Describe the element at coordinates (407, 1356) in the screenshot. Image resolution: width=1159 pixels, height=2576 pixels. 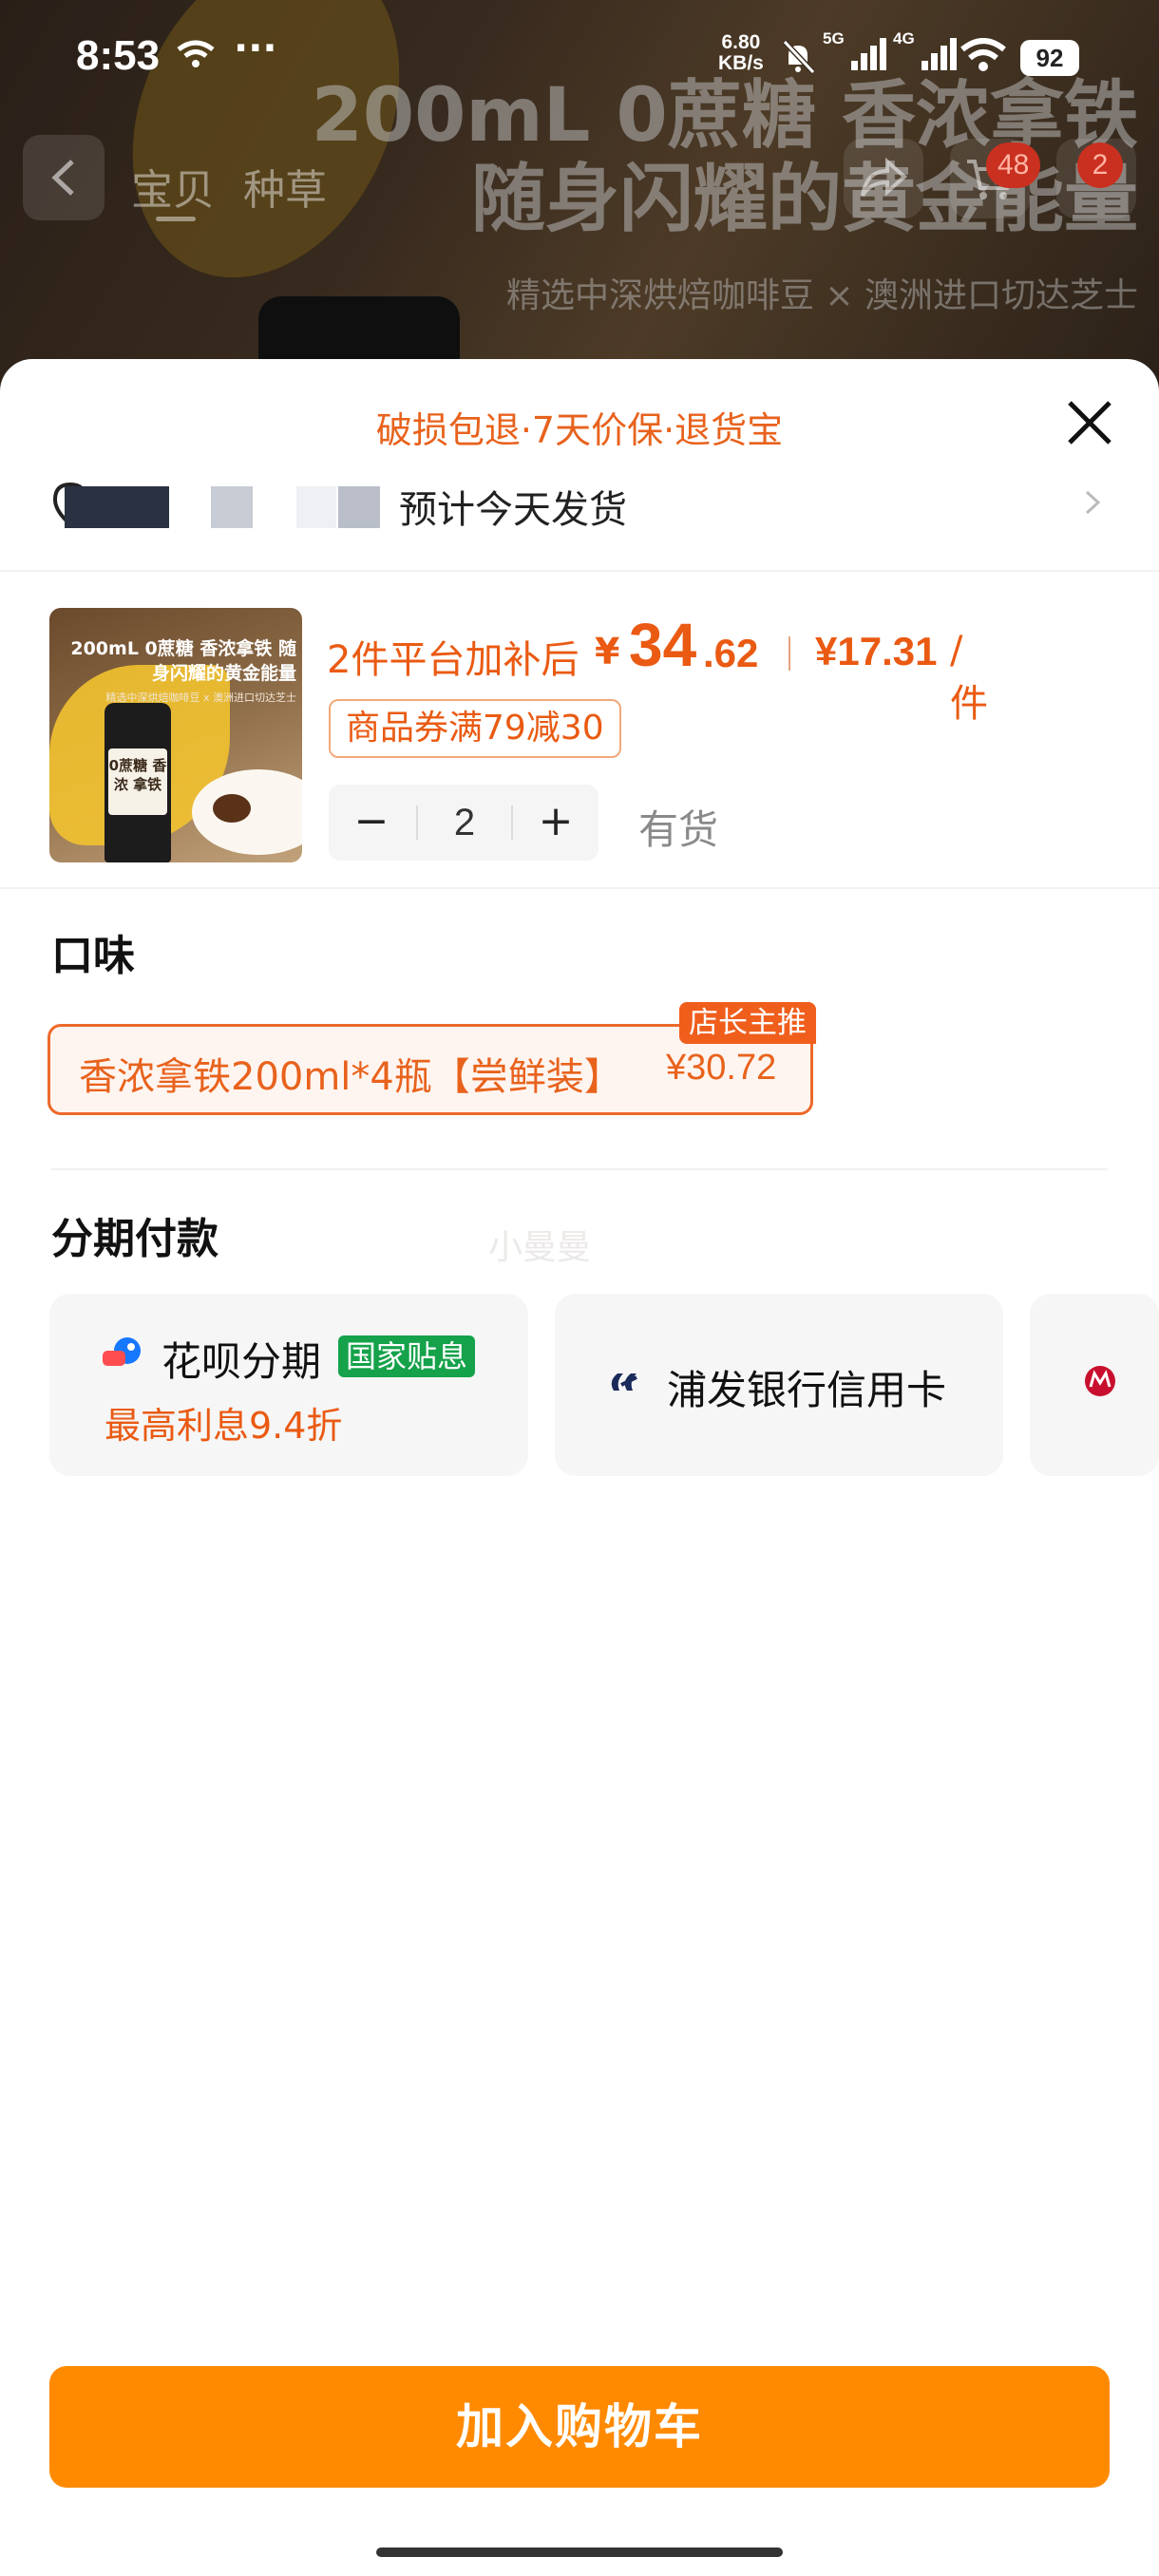
I see `subsidy-tag: 国家贴息` at that location.